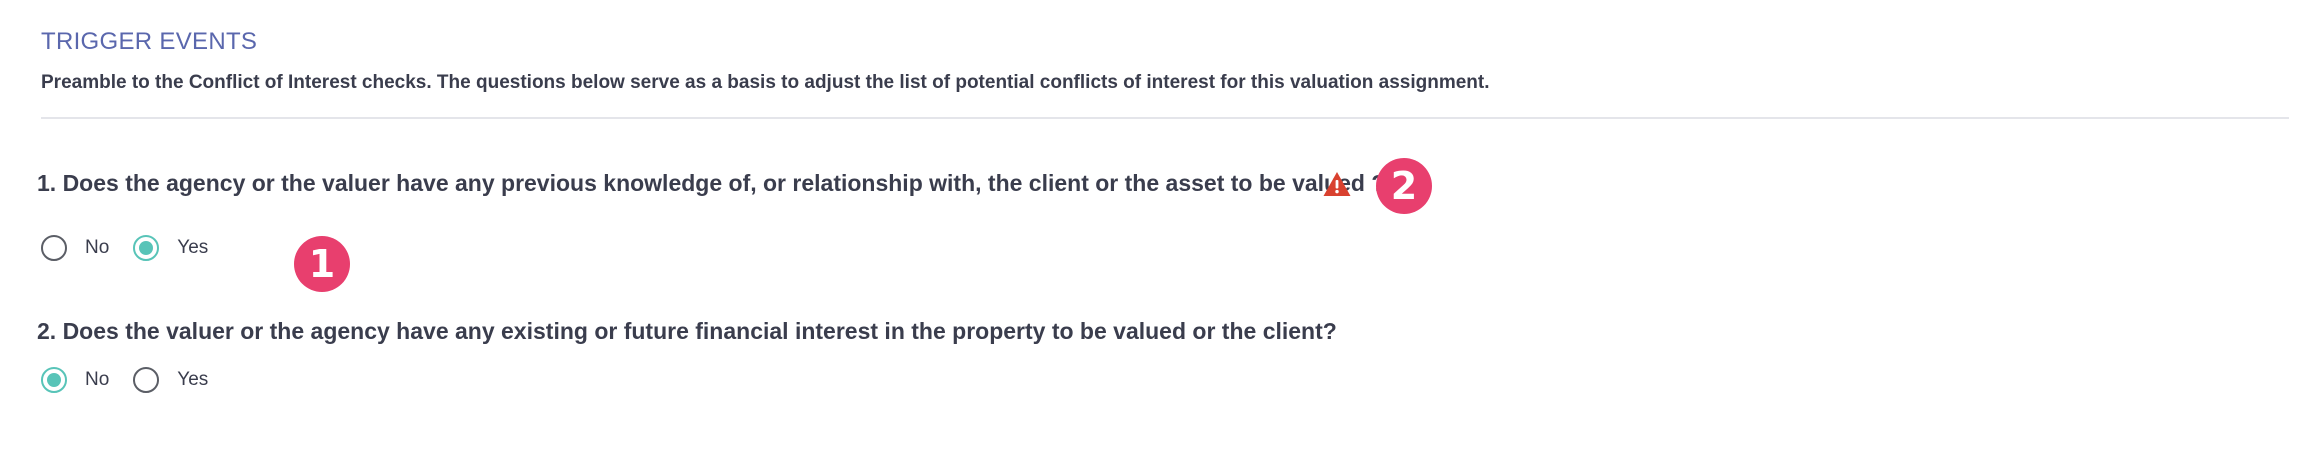 The width and height of the screenshot is (2320, 466). I want to click on question-1-option-yes: Yes, so click(170, 248).